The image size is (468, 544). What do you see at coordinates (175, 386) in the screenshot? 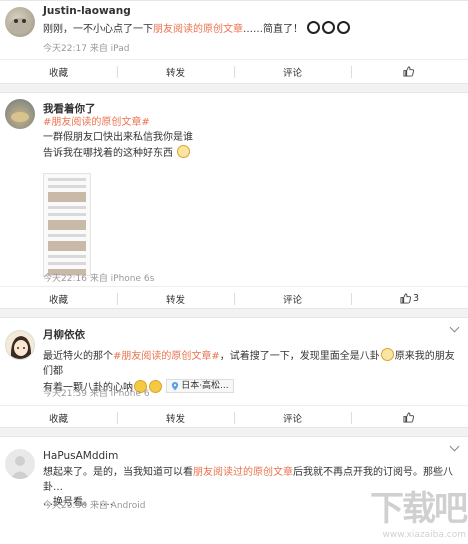
I see `location-pin-icon` at bounding box center [175, 386].